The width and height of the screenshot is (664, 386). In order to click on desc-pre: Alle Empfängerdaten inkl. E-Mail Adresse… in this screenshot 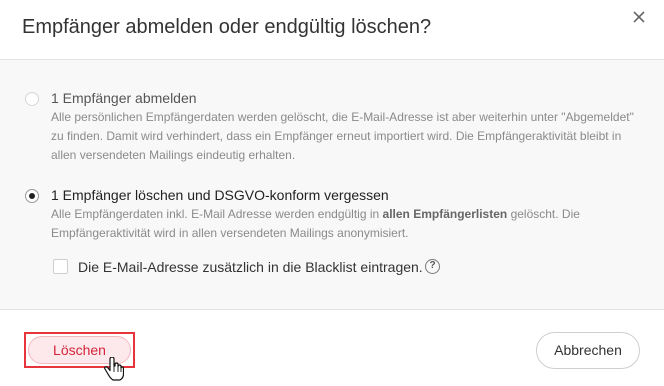, I will do `click(217, 214)`.